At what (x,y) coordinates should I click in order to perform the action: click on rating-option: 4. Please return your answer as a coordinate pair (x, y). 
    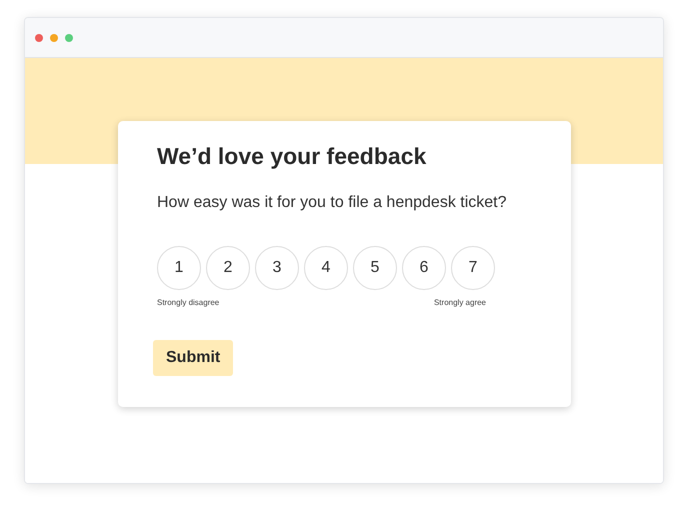
    Looking at the image, I should click on (326, 268).